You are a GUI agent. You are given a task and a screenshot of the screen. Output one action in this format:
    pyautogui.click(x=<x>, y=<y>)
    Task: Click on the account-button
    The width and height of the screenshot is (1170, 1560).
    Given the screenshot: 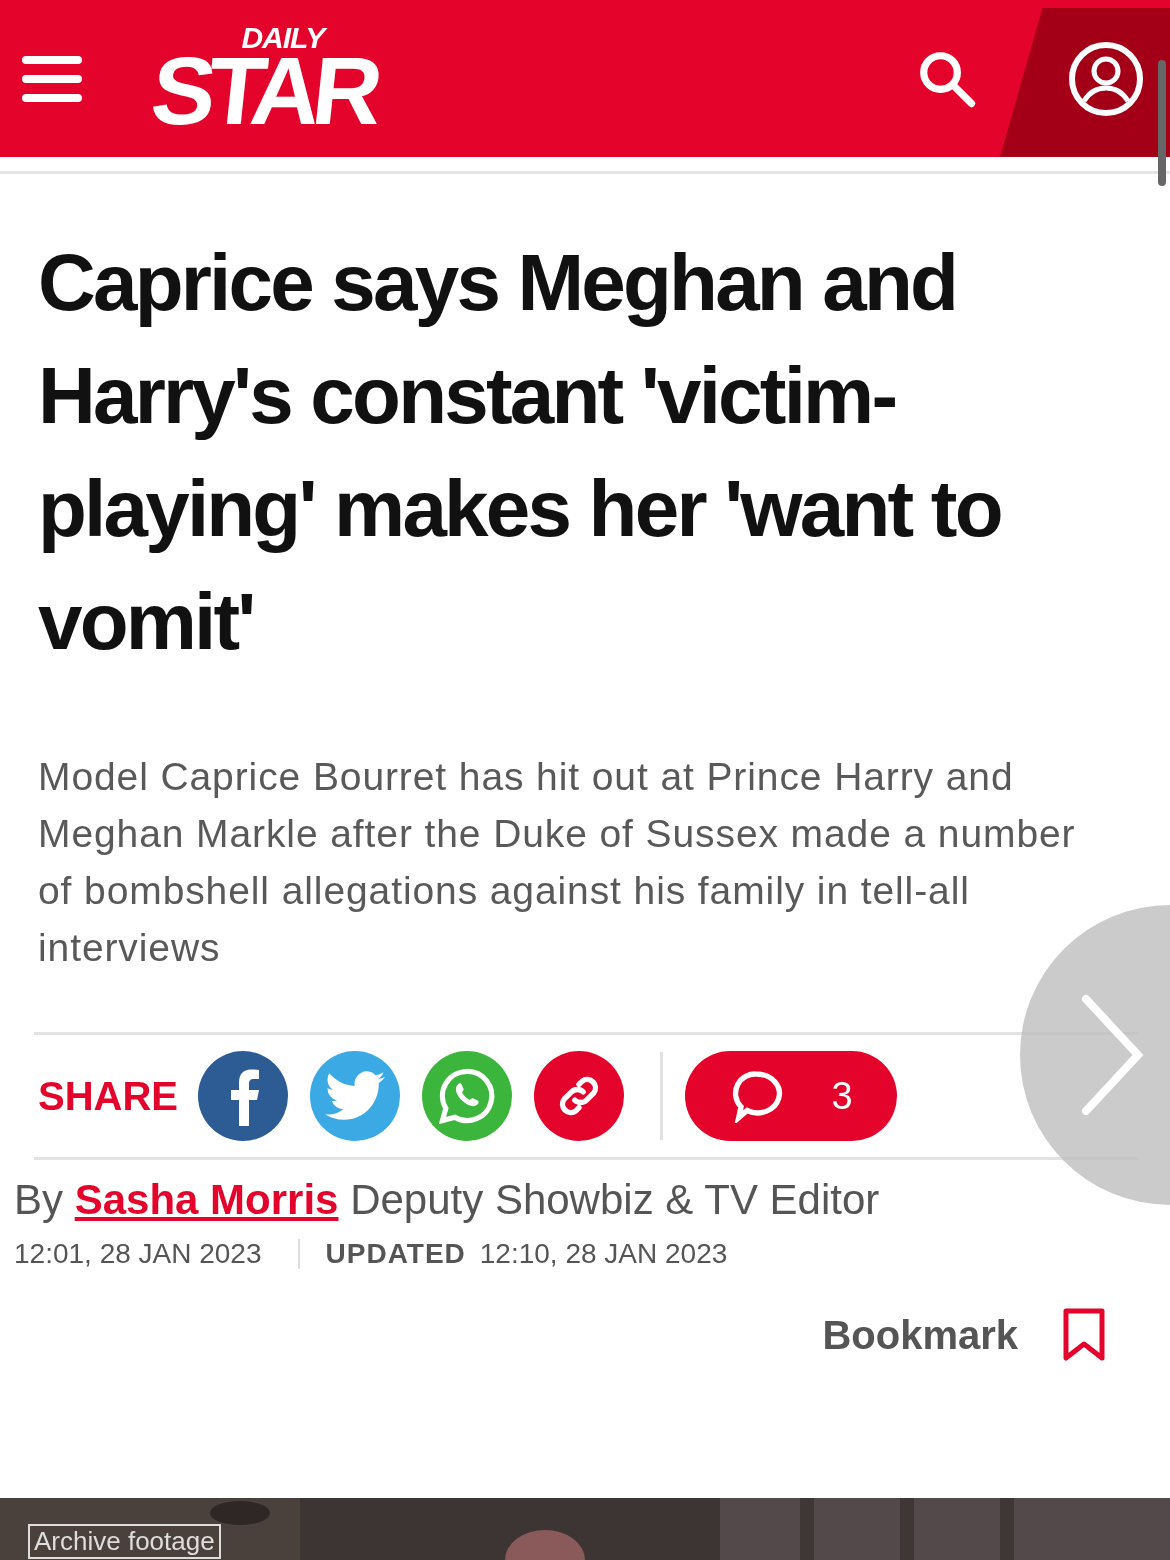 What is the action you would take?
    pyautogui.click(x=1106, y=78)
    